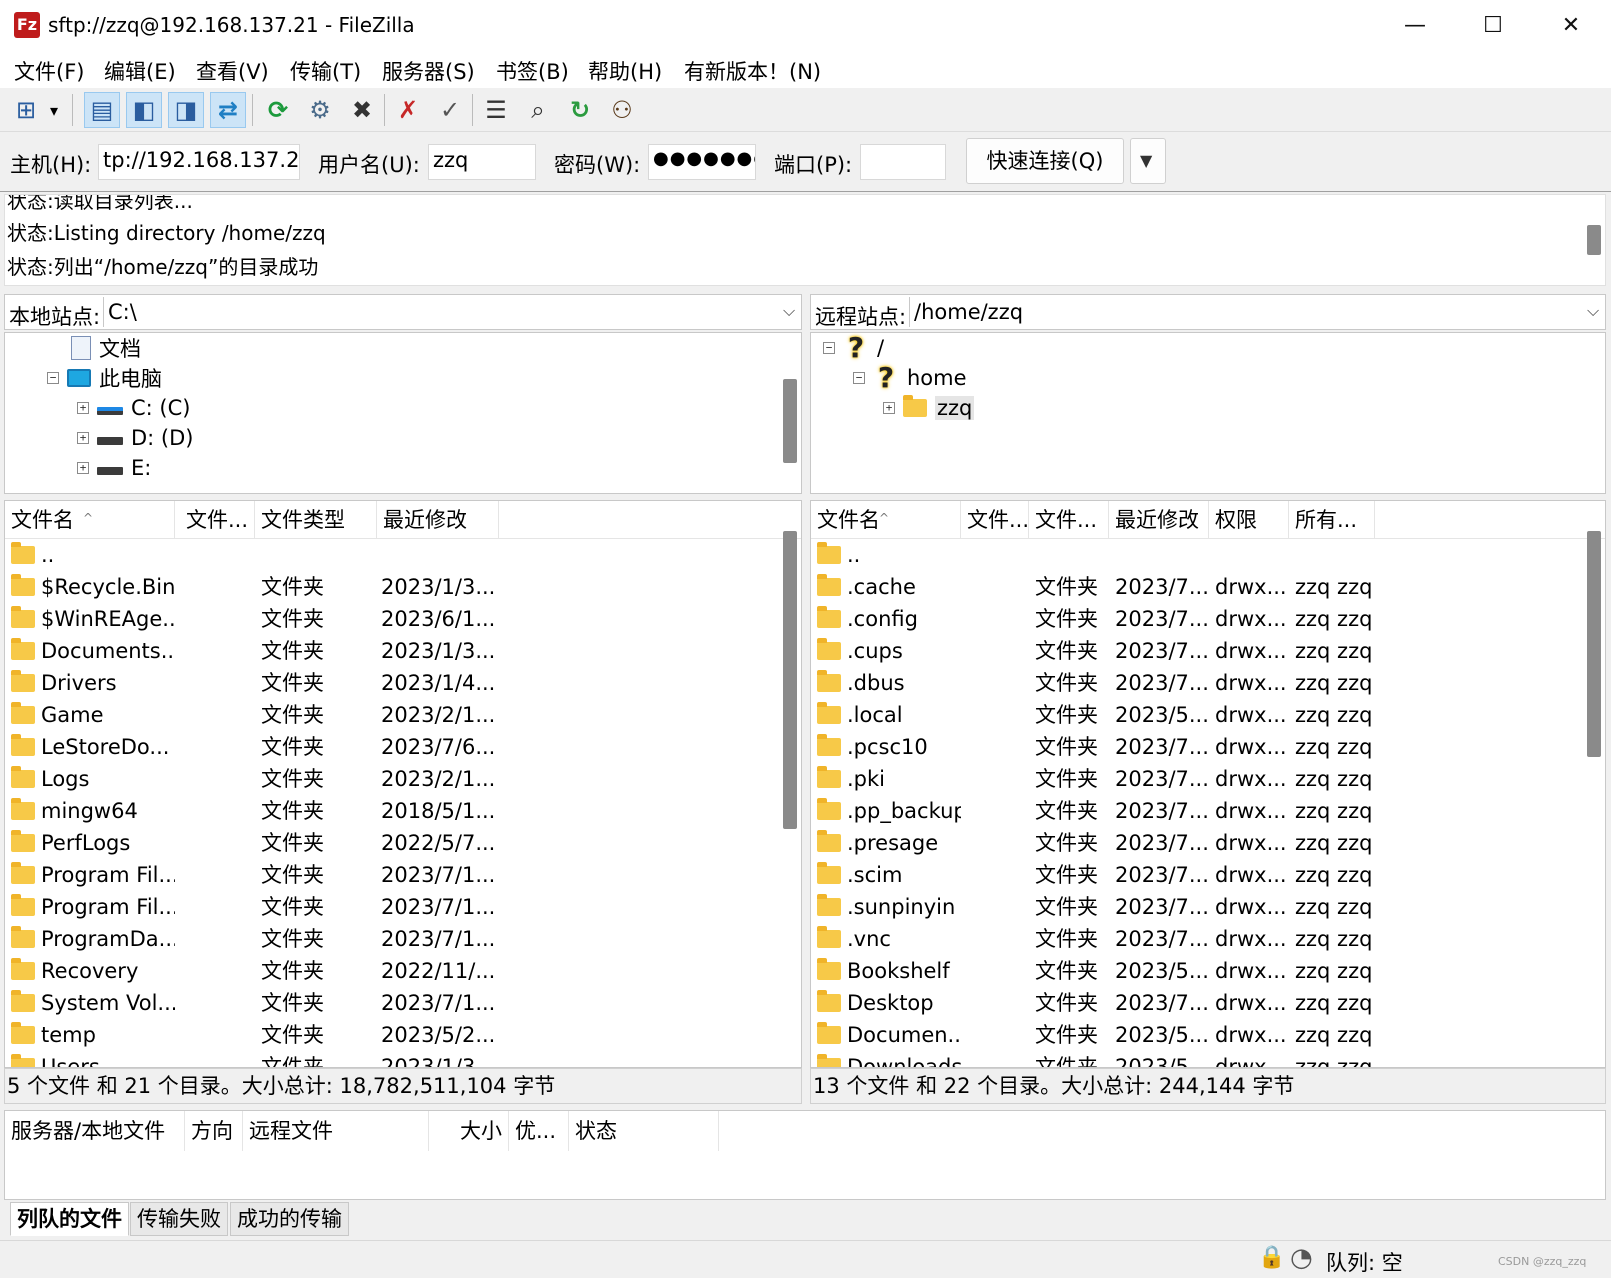  Describe the element at coordinates (106, 348) in the screenshot. I see `tree-item-documents: 文档` at that location.